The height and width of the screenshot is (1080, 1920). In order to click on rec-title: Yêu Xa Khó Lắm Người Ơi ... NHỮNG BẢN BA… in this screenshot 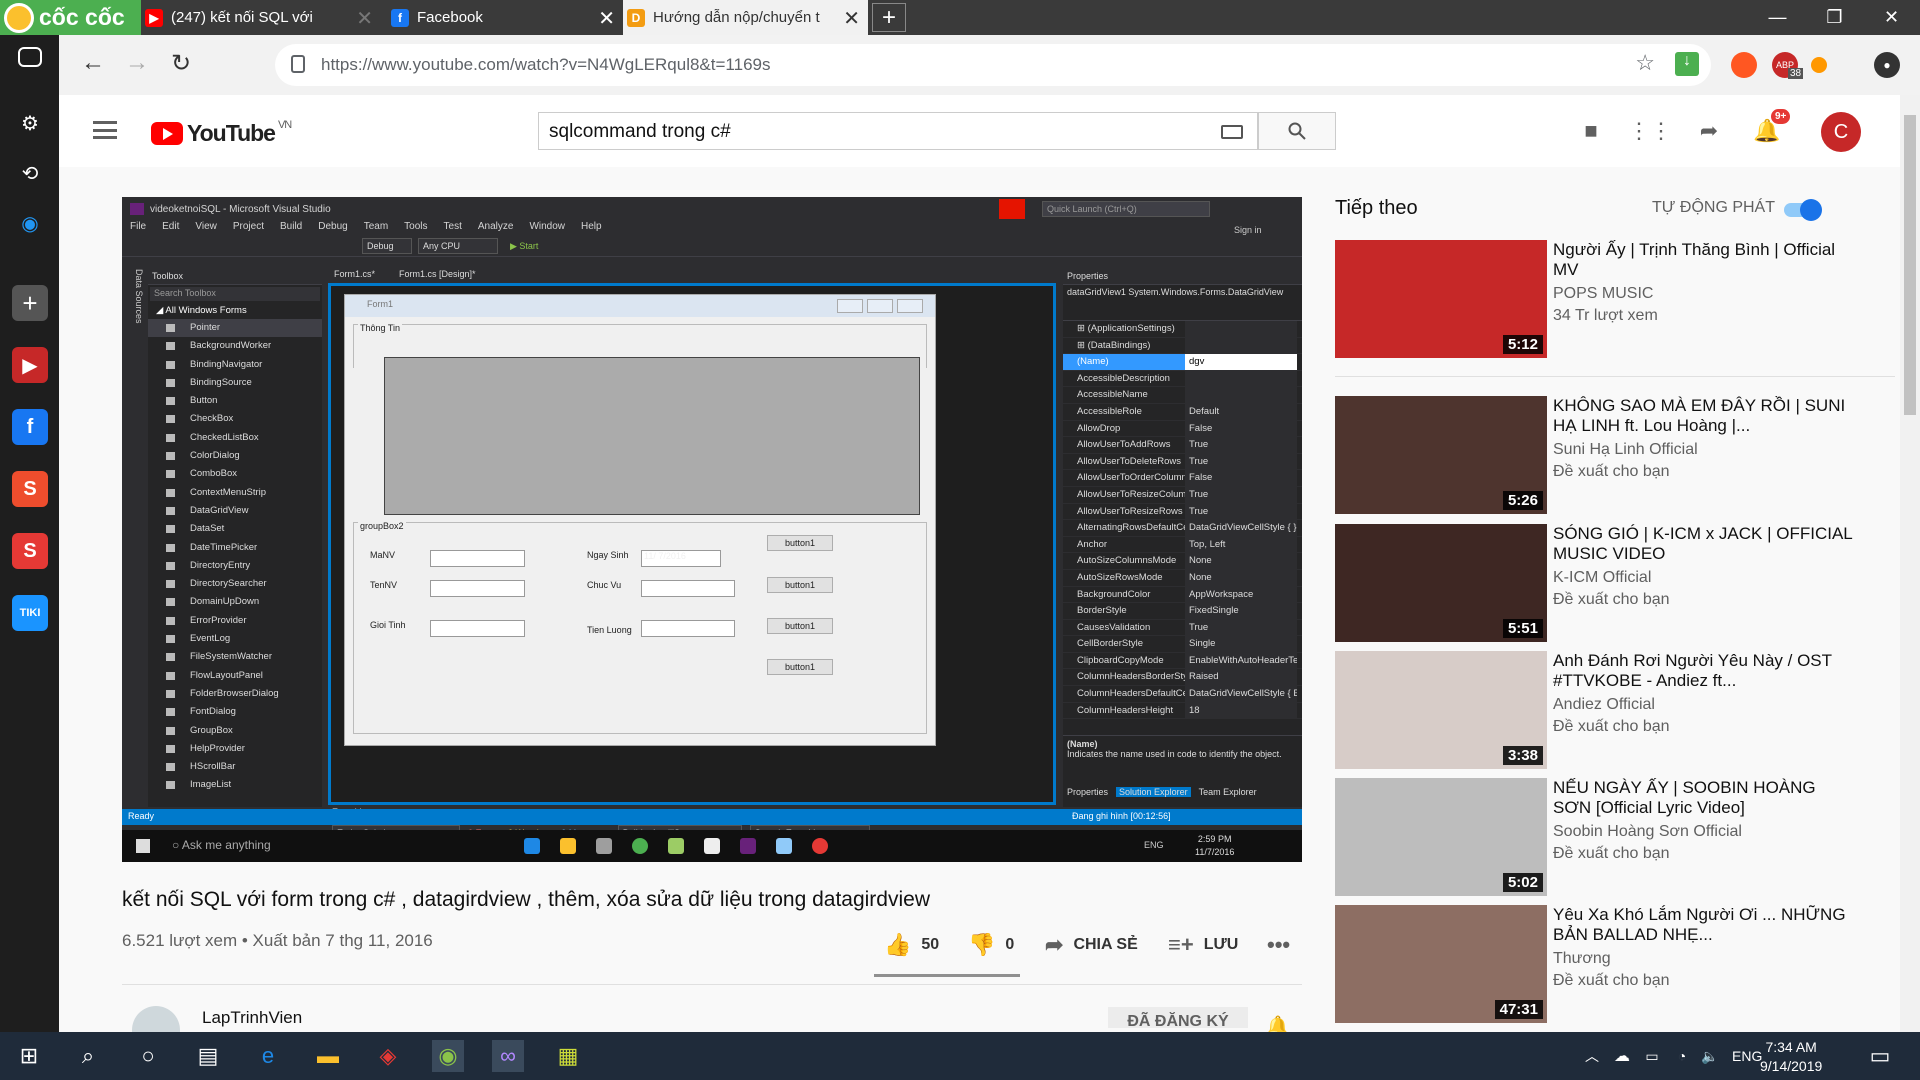, I will do `click(1703, 925)`.